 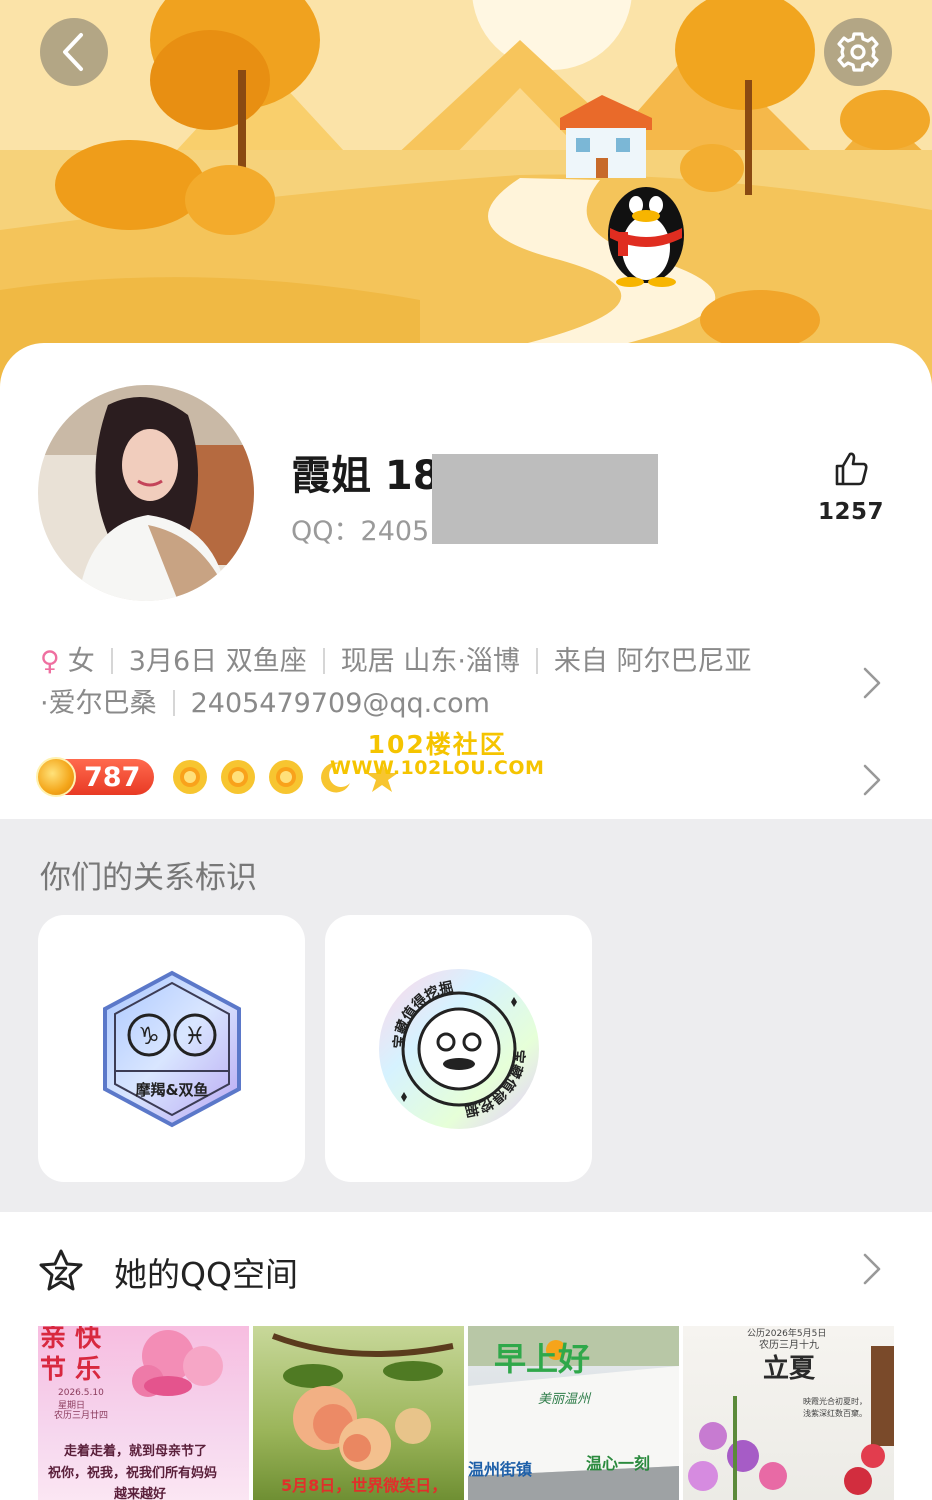 What do you see at coordinates (340, 703) in the screenshot?
I see `email-text: 2405479709@qq.com` at bounding box center [340, 703].